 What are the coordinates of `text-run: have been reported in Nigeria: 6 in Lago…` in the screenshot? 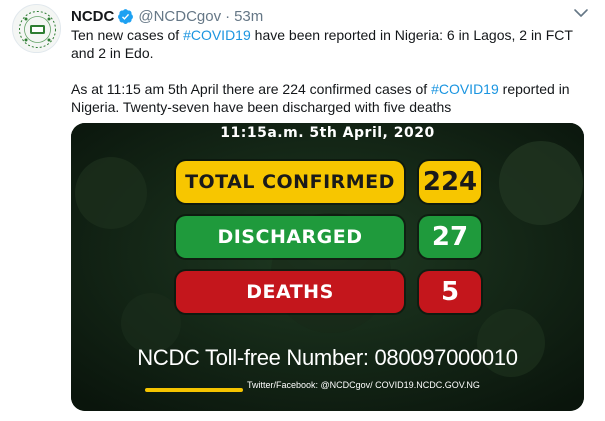 It's located at (411, 35).